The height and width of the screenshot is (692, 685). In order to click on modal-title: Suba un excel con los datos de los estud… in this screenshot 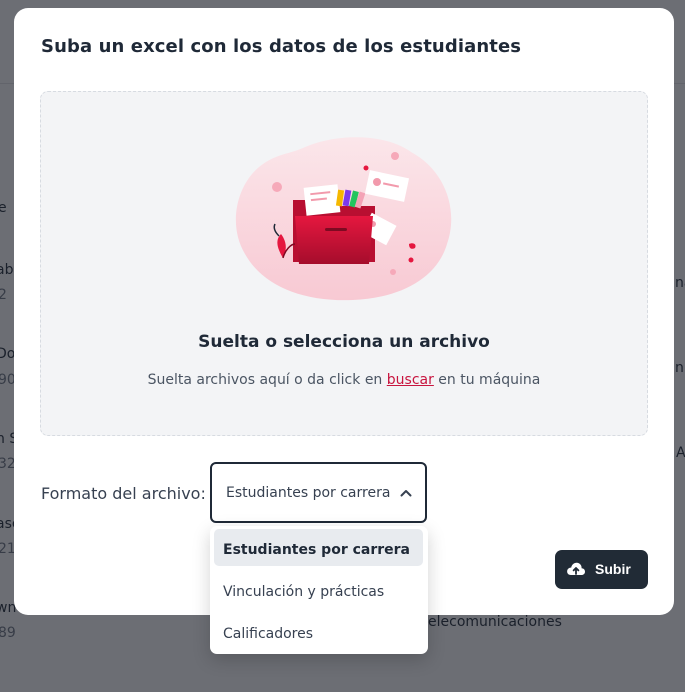, I will do `click(281, 46)`.